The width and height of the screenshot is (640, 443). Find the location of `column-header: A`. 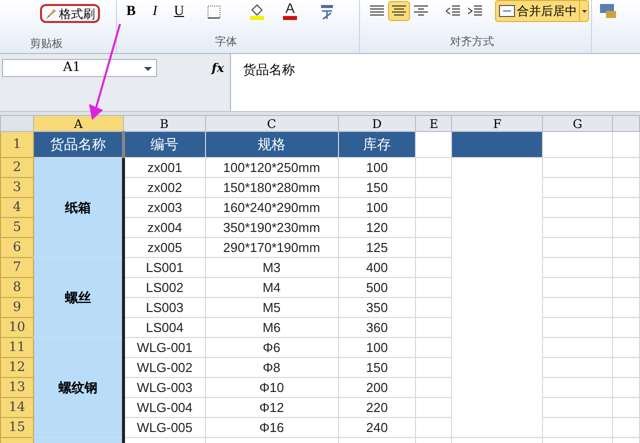

column-header: A is located at coordinates (78, 124).